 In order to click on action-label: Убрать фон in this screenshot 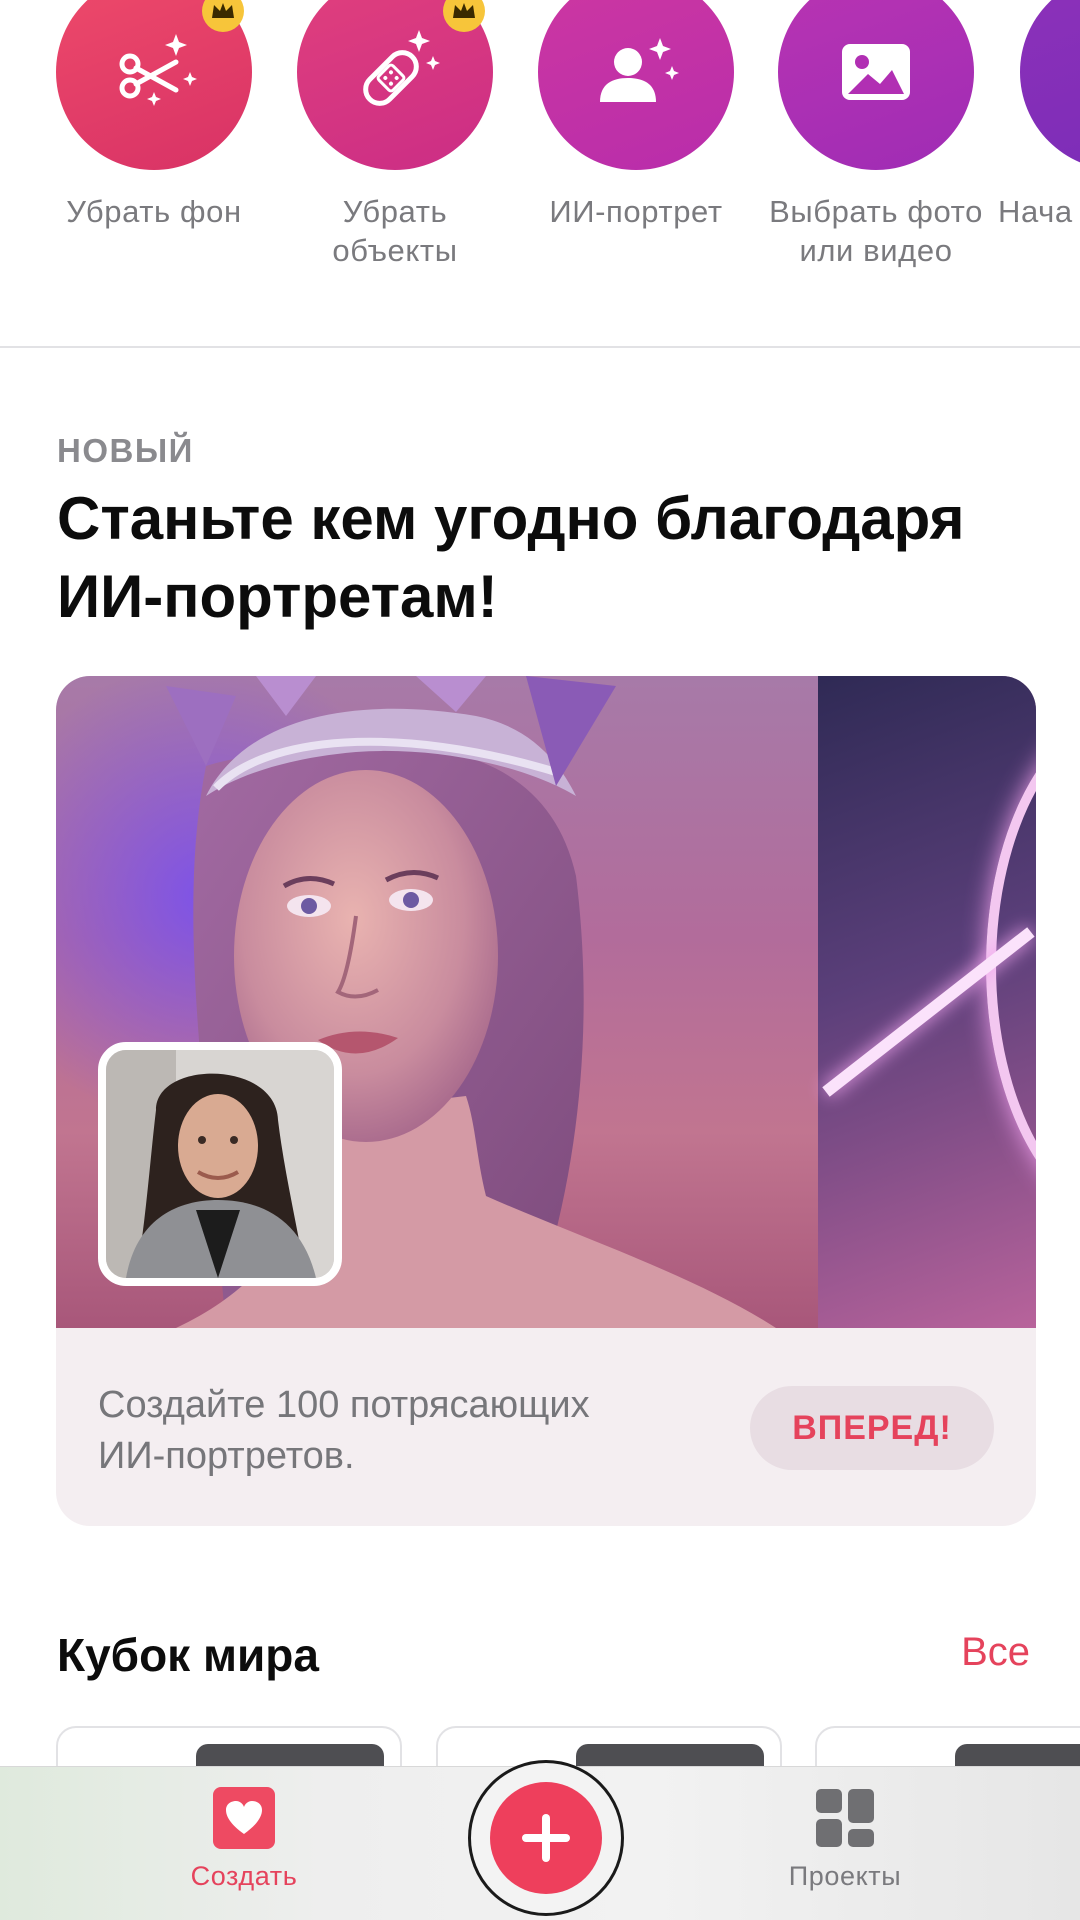, I will do `click(154, 211)`.